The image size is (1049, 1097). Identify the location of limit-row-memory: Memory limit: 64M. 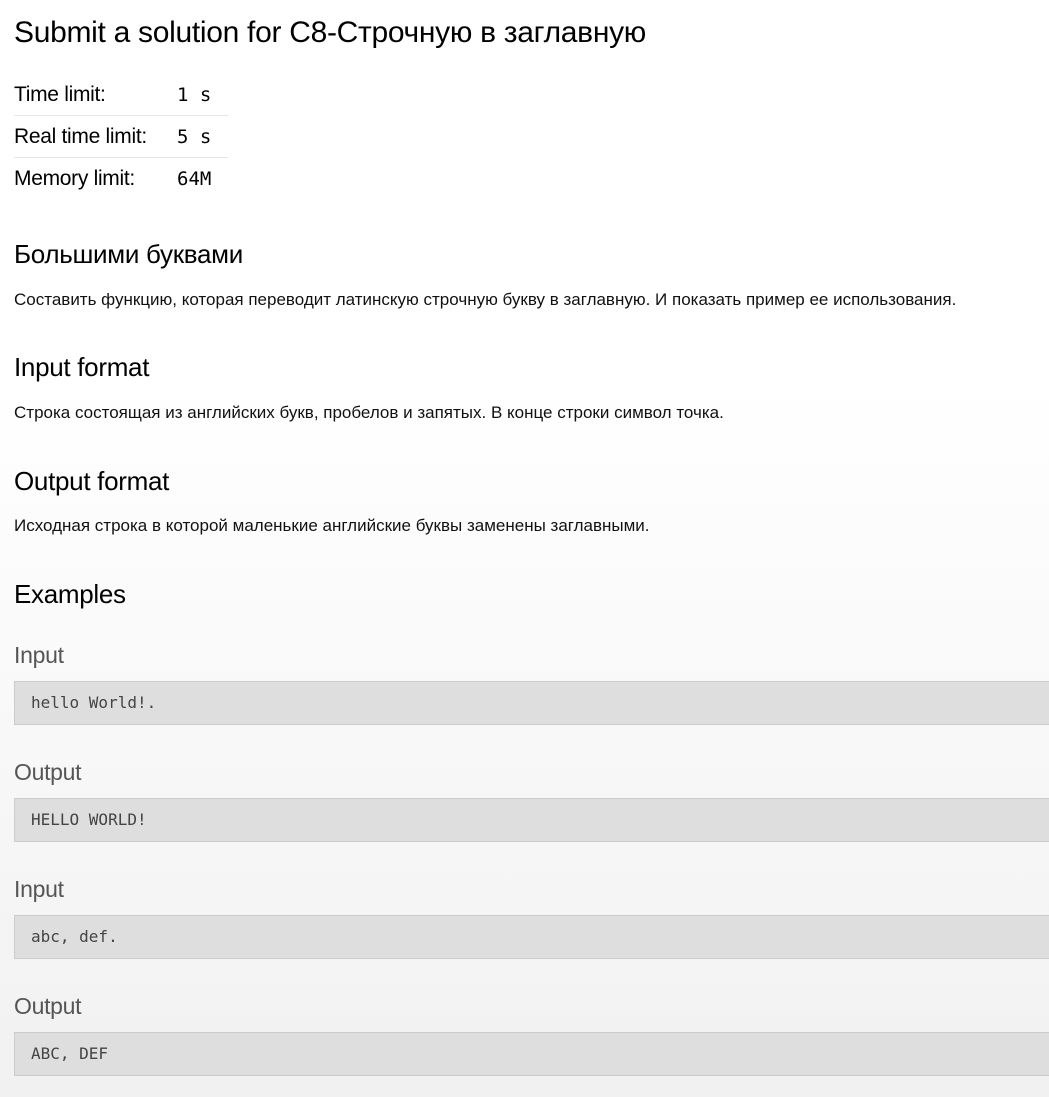
(121, 179).